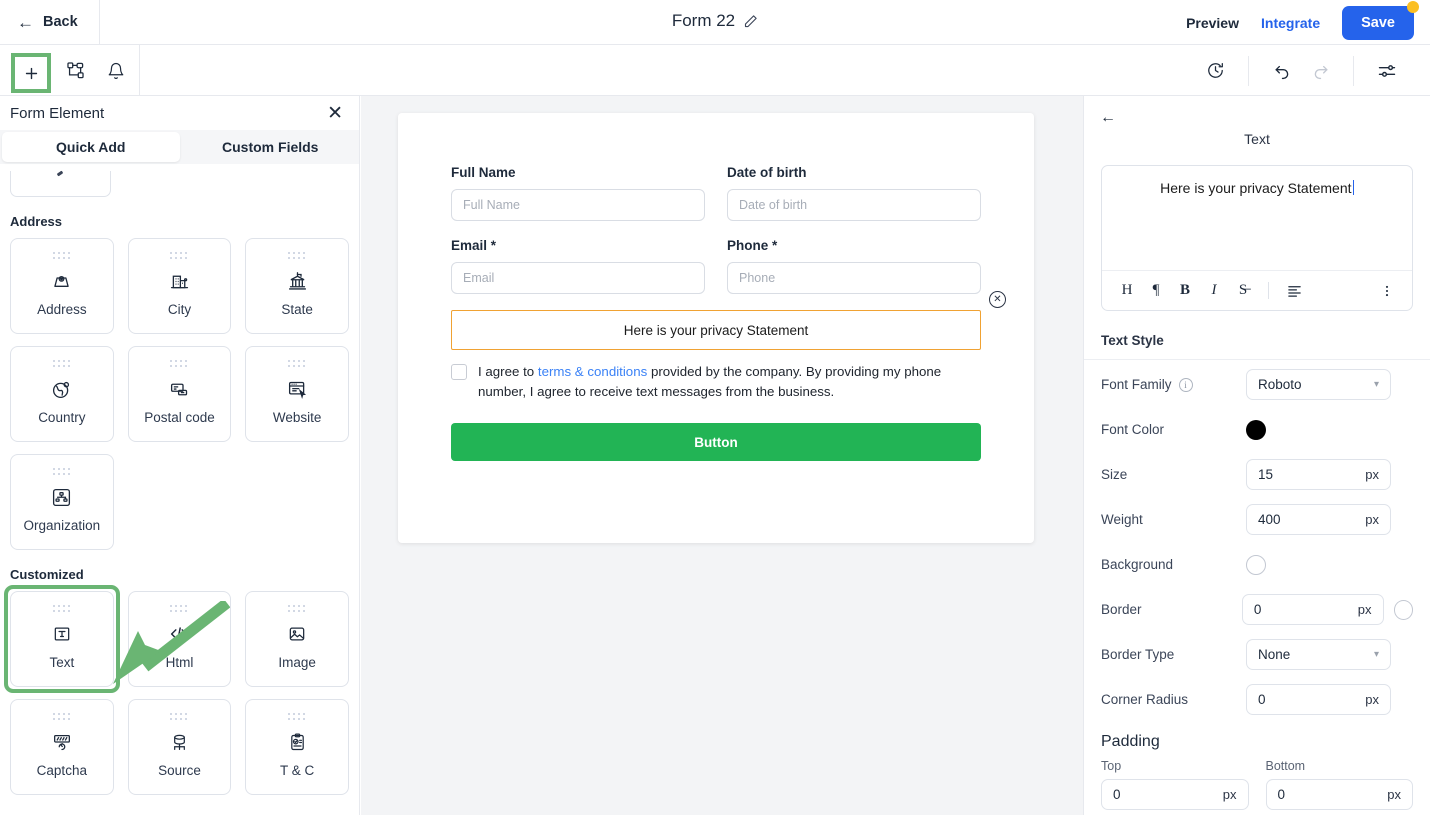 The height and width of the screenshot is (815, 1430). What do you see at coordinates (1290, 23) in the screenshot?
I see `integrate-button: Integrate` at bounding box center [1290, 23].